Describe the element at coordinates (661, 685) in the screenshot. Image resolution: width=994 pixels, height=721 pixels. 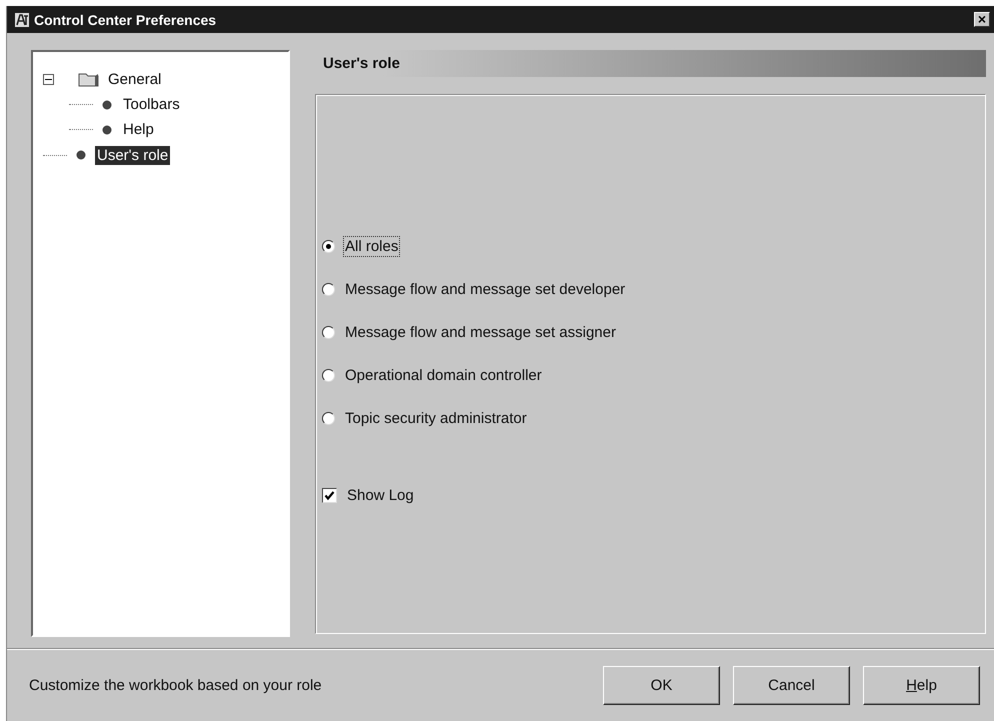
I see `dialog-button: OK` at that location.